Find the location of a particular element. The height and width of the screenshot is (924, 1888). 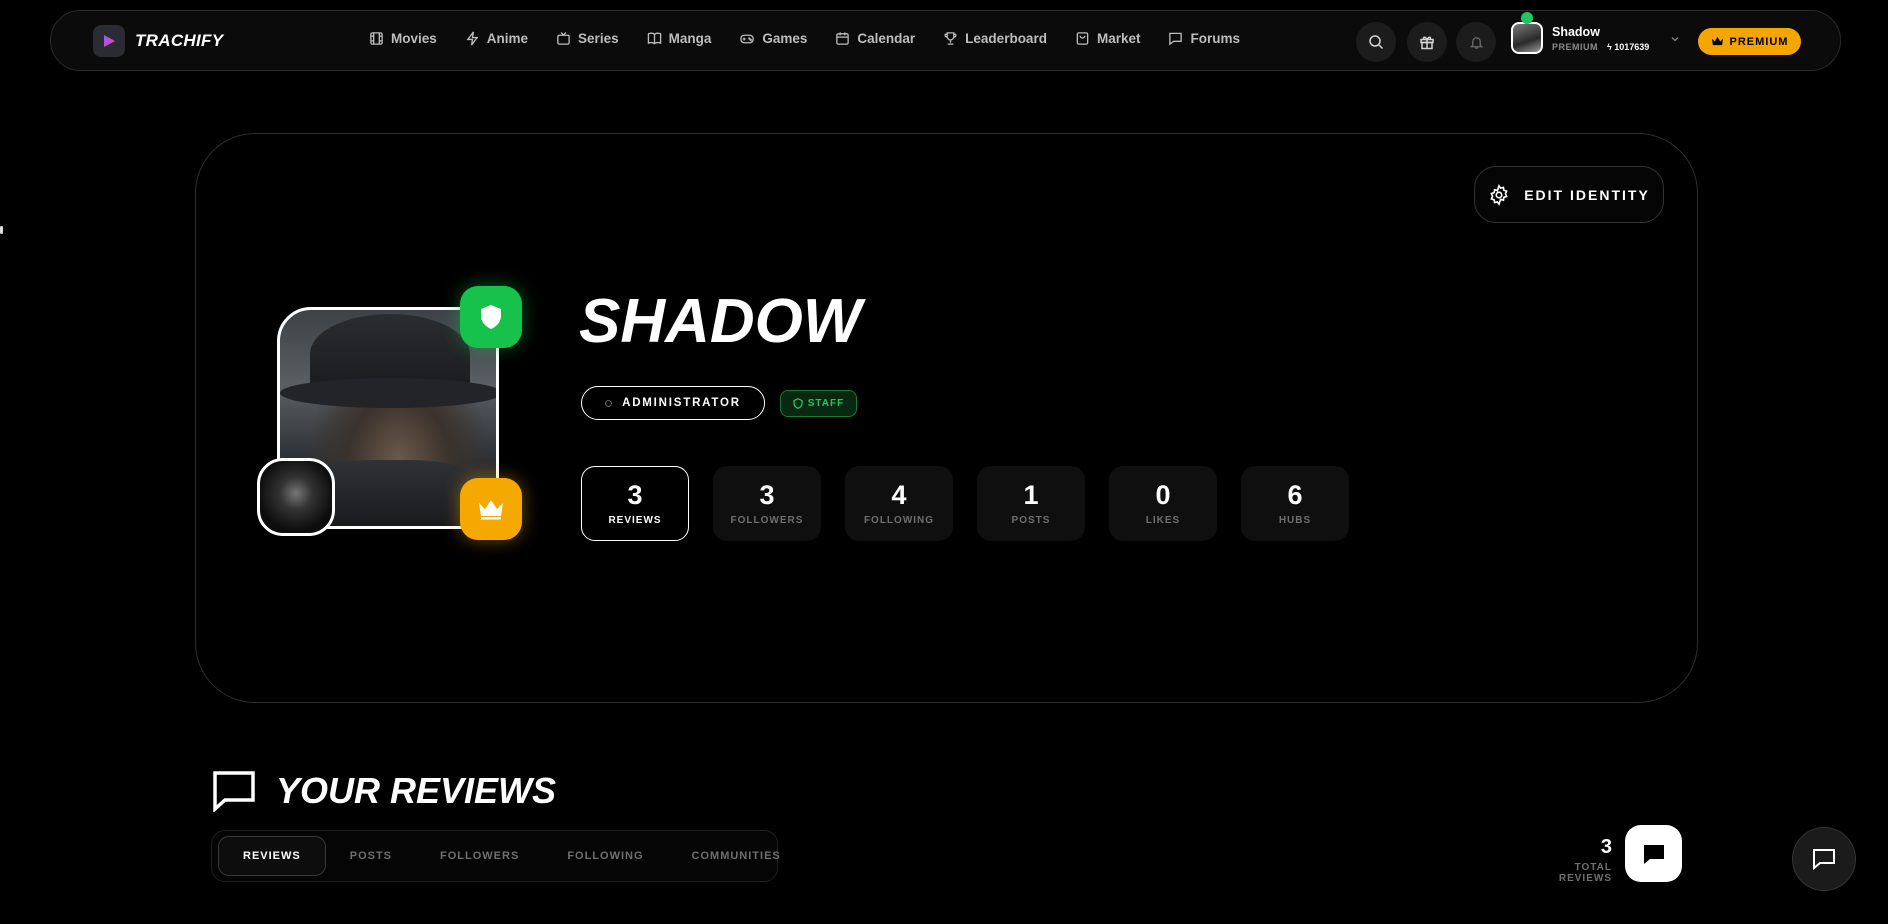

tab-posts: POSTS is located at coordinates (371, 856).